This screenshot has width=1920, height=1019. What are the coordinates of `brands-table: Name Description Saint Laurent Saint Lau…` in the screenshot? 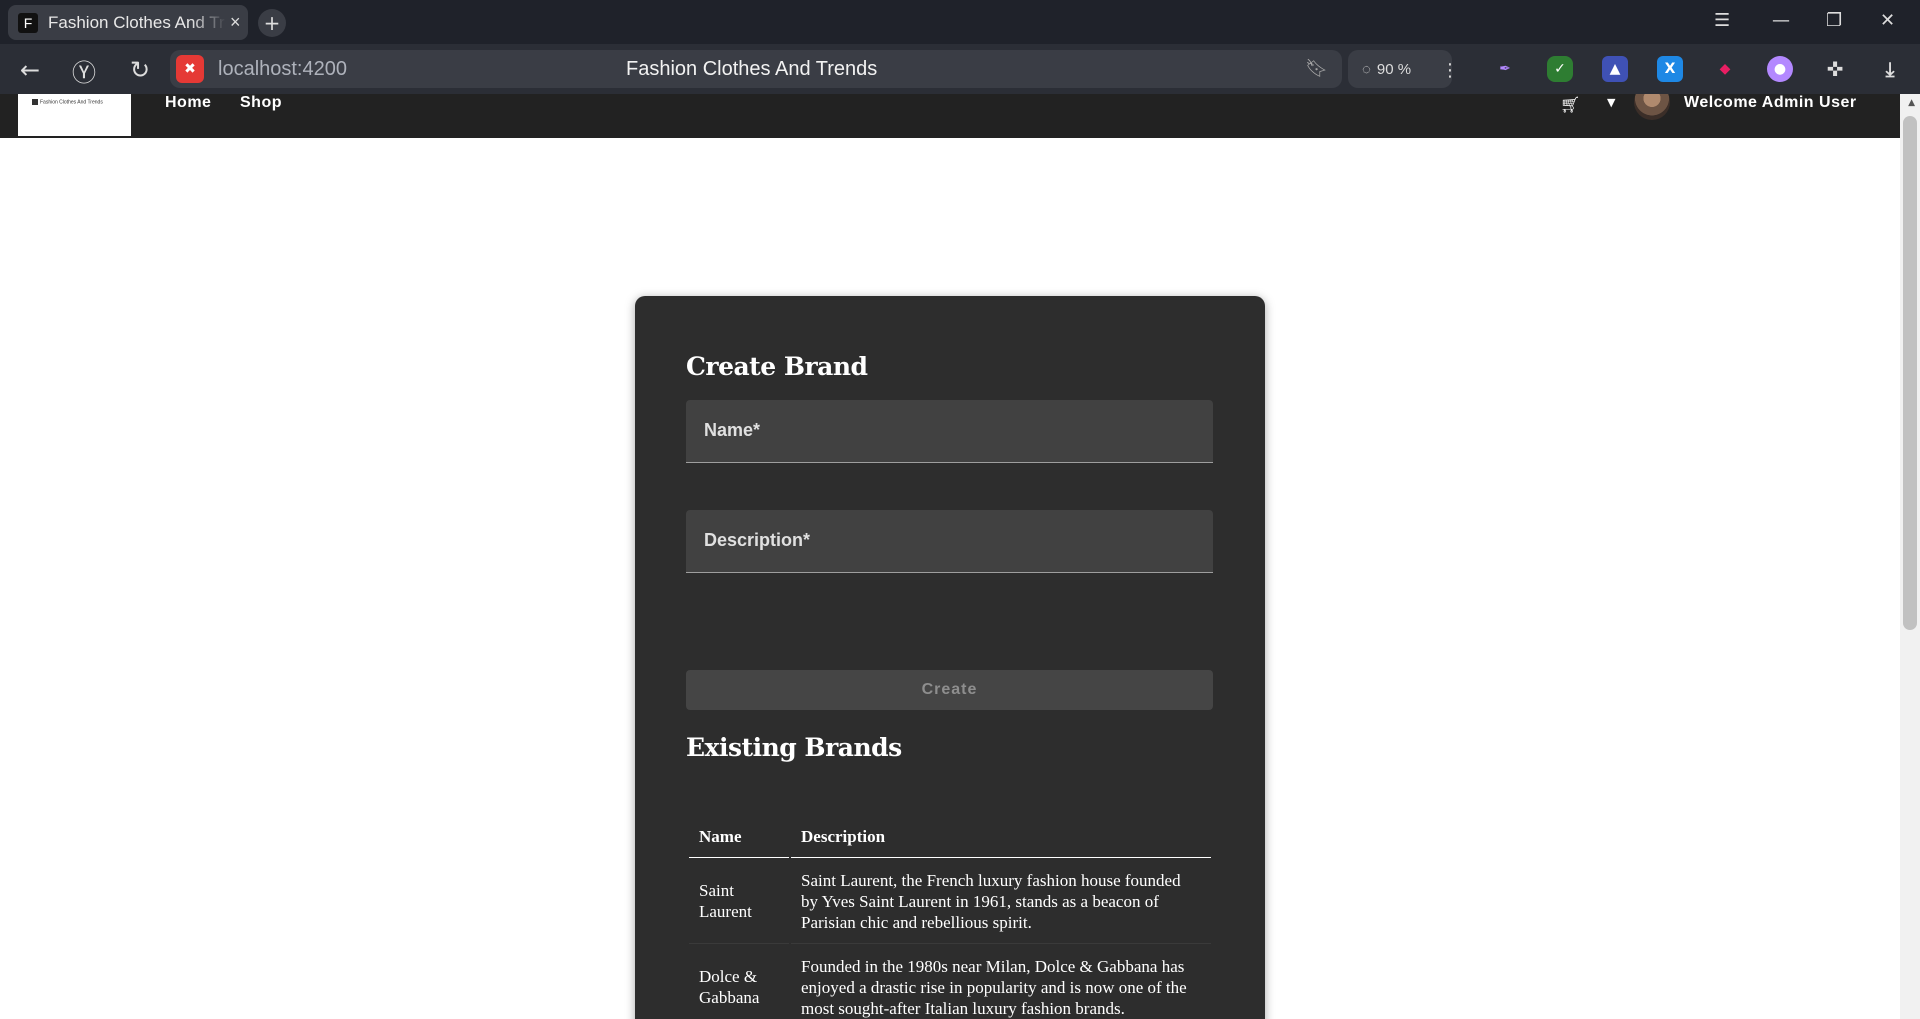 It's located at (950, 917).